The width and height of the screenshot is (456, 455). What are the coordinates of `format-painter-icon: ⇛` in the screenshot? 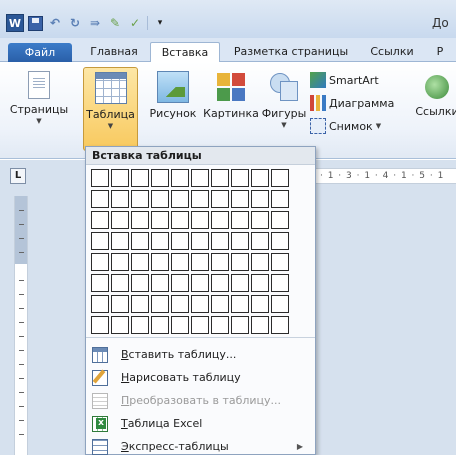 It's located at (95, 23).